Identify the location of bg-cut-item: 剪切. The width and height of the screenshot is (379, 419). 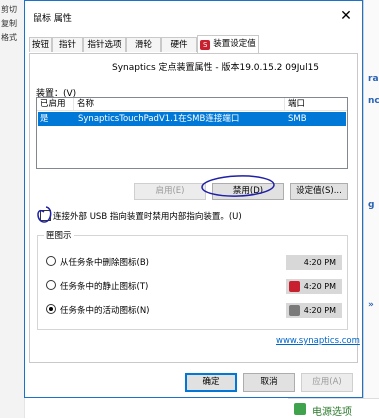
(9, 9).